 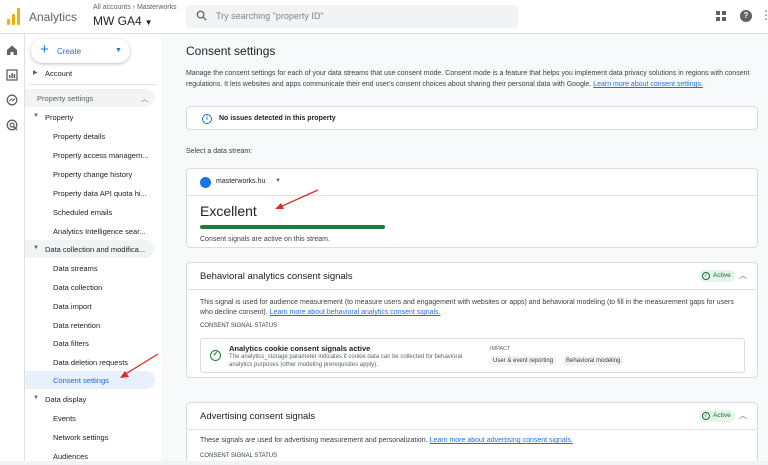 I want to click on nav-property-group: ▼ Property, so click(x=90, y=117).